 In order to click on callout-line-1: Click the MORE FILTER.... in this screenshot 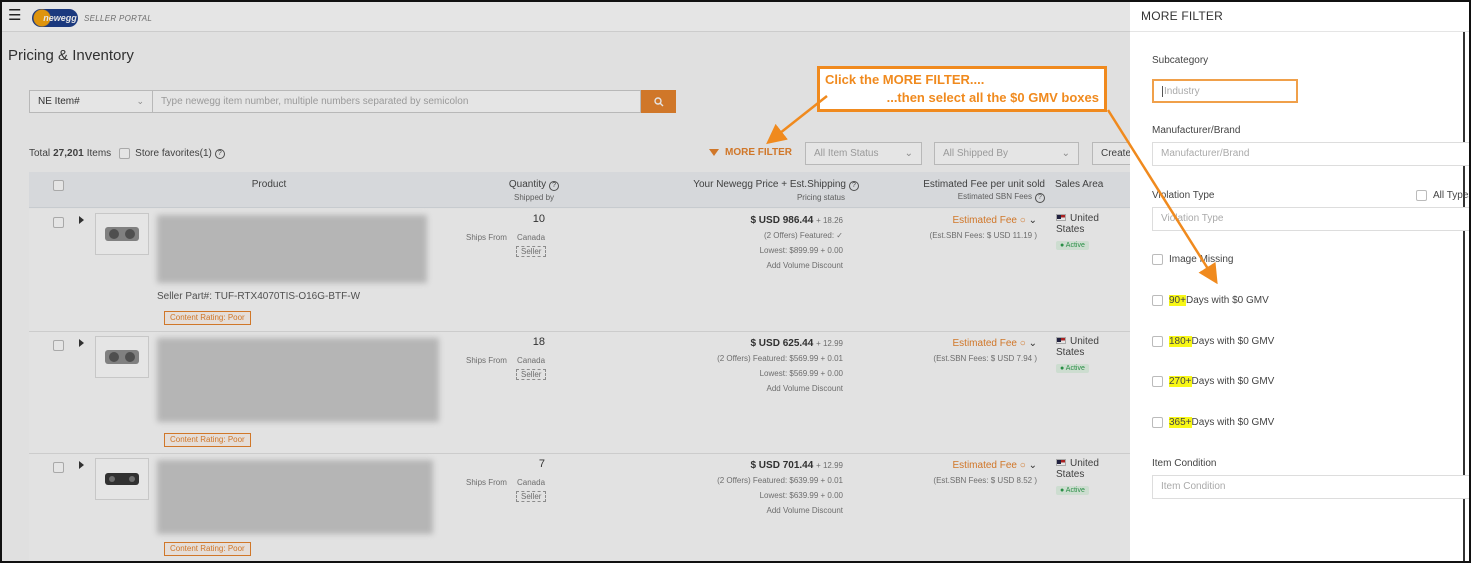, I will do `click(905, 79)`.